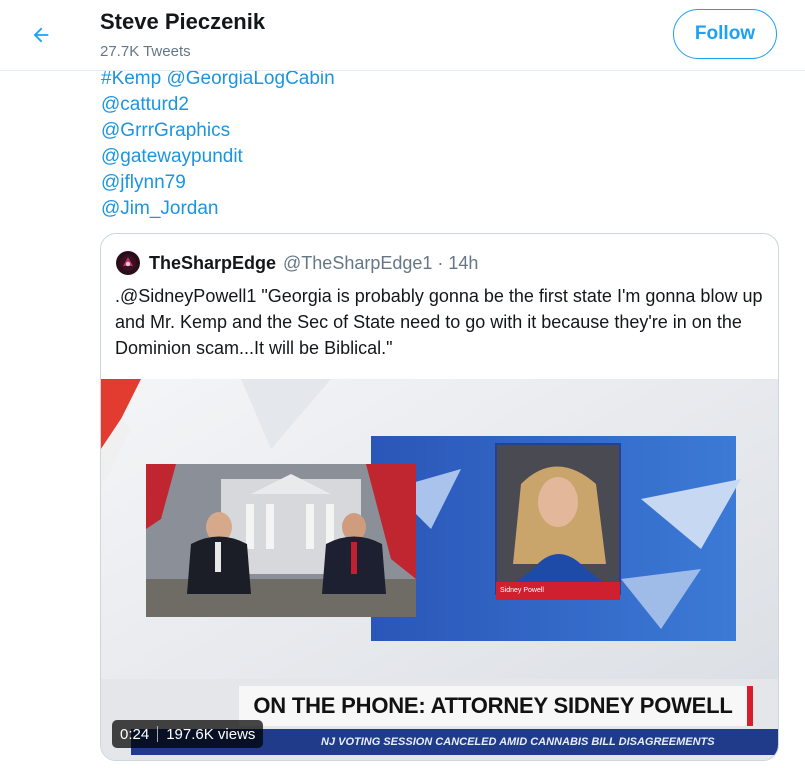  I want to click on arrow-left-icon, so click(41, 35).